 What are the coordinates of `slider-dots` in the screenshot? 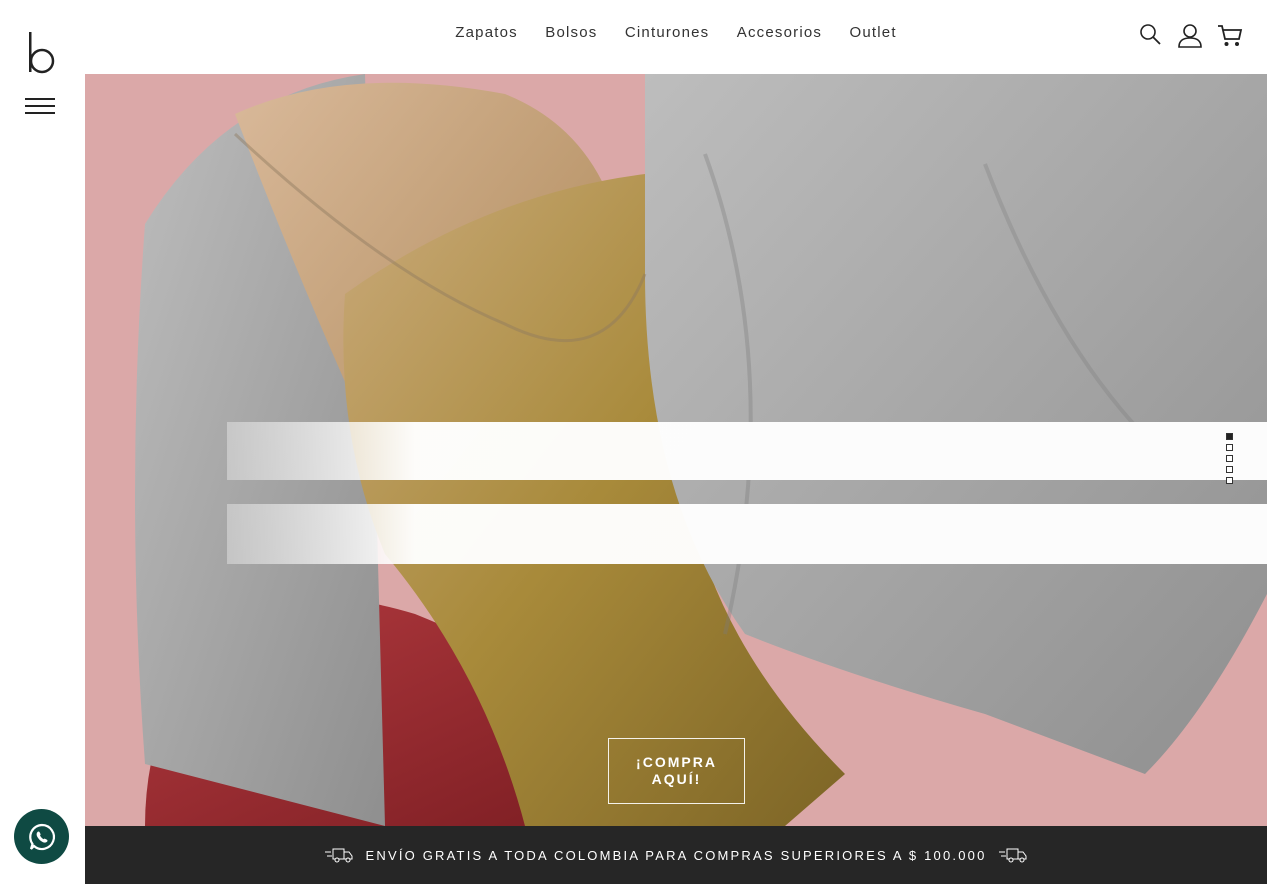 It's located at (1230, 460).